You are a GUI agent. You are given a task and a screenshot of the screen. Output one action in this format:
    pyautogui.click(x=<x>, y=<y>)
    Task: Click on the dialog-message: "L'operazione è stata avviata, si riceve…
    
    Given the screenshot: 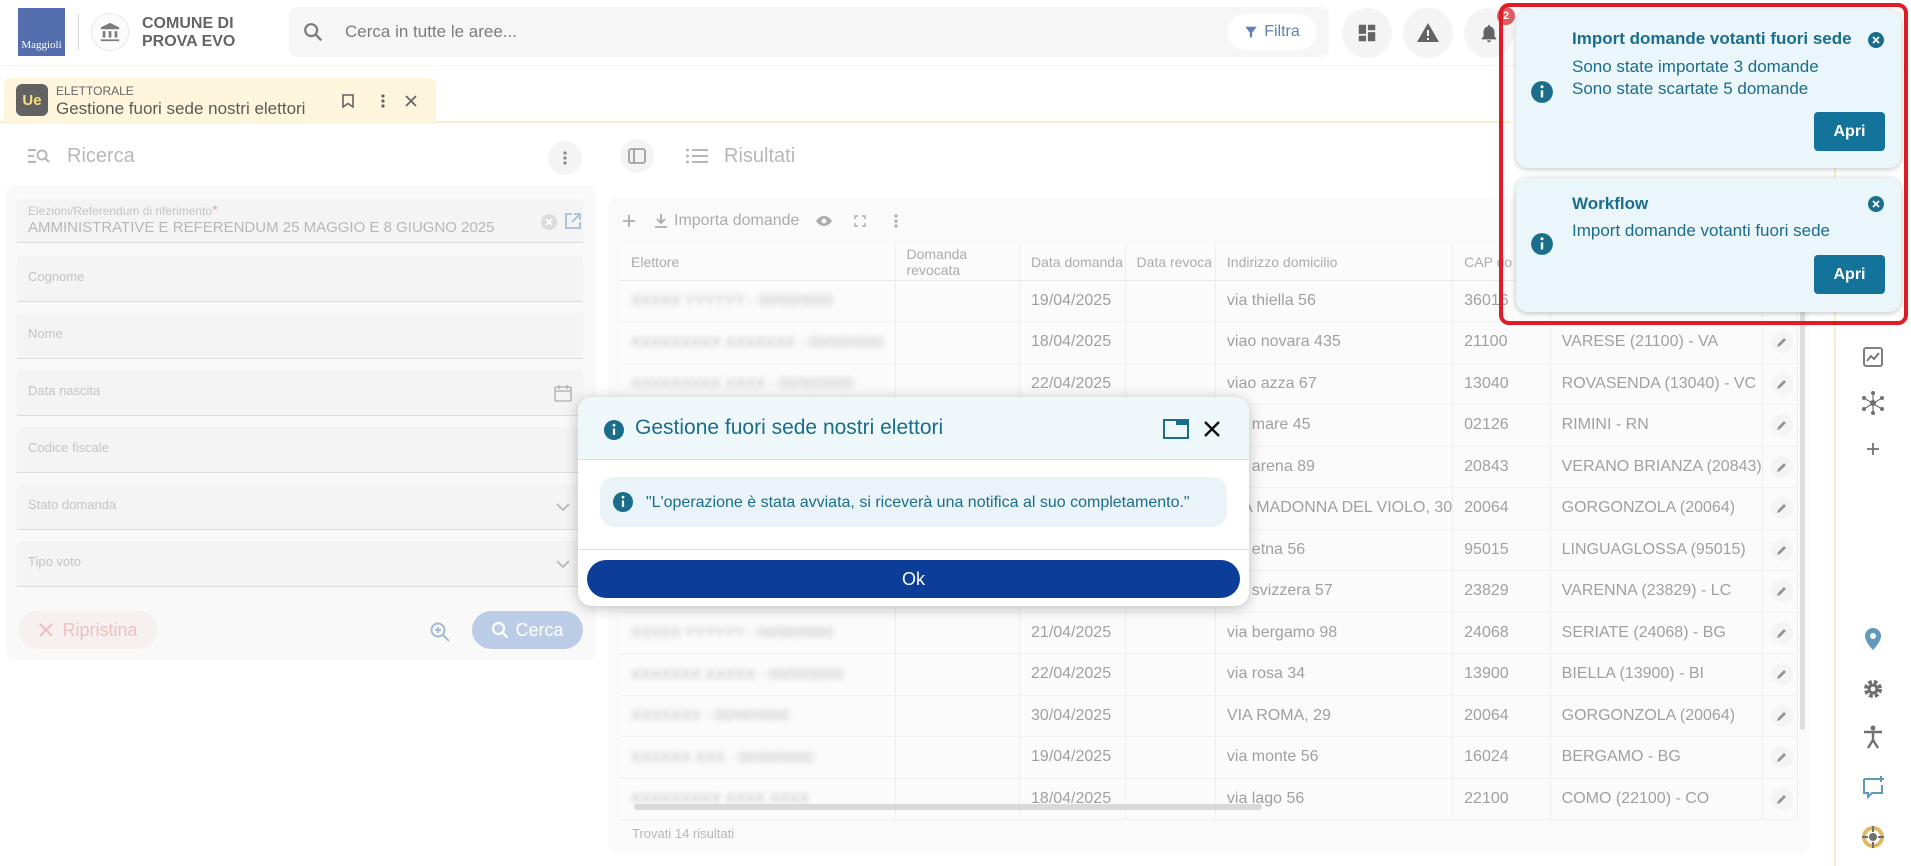 What is the action you would take?
    pyautogui.click(x=918, y=502)
    